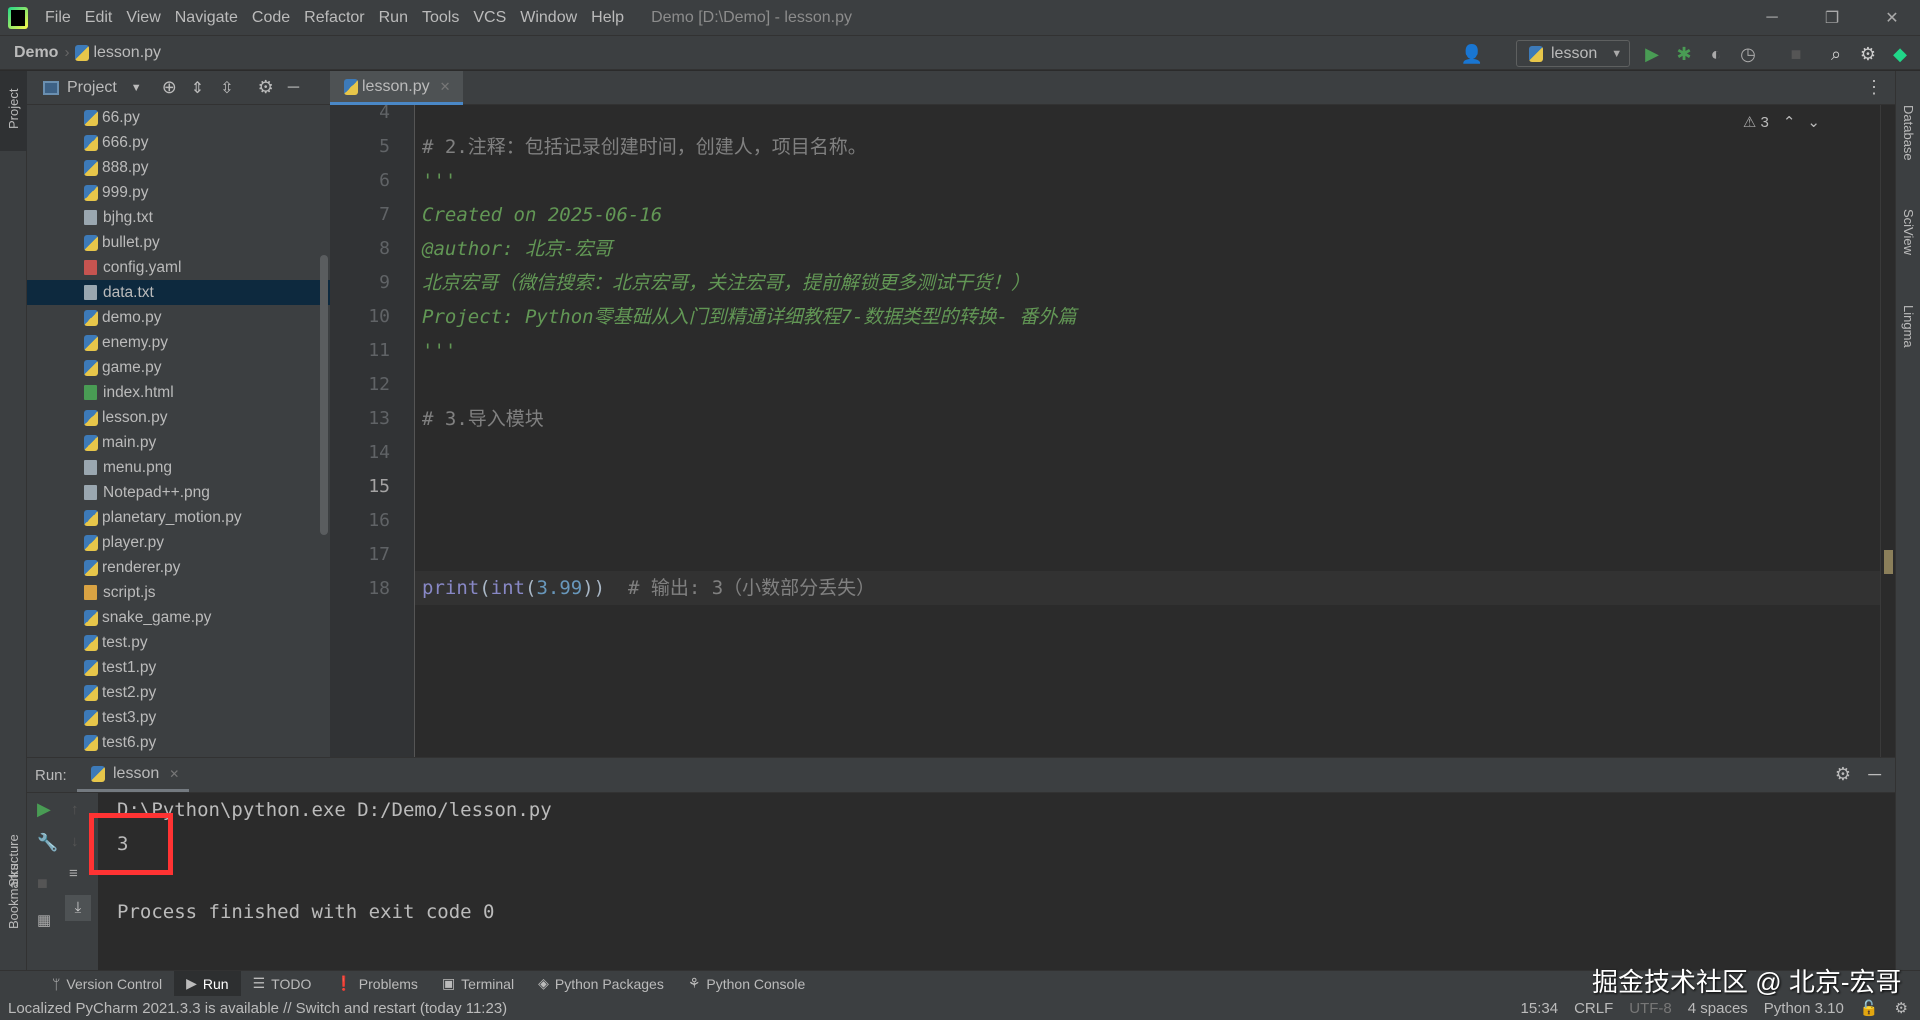  I want to click on scroll-to-end-icon: ⤓, so click(78, 908).